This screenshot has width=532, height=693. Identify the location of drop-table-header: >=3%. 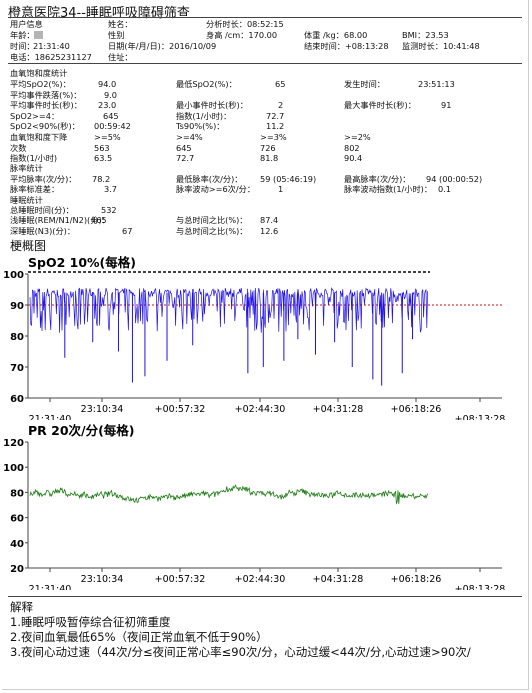
(273, 137).